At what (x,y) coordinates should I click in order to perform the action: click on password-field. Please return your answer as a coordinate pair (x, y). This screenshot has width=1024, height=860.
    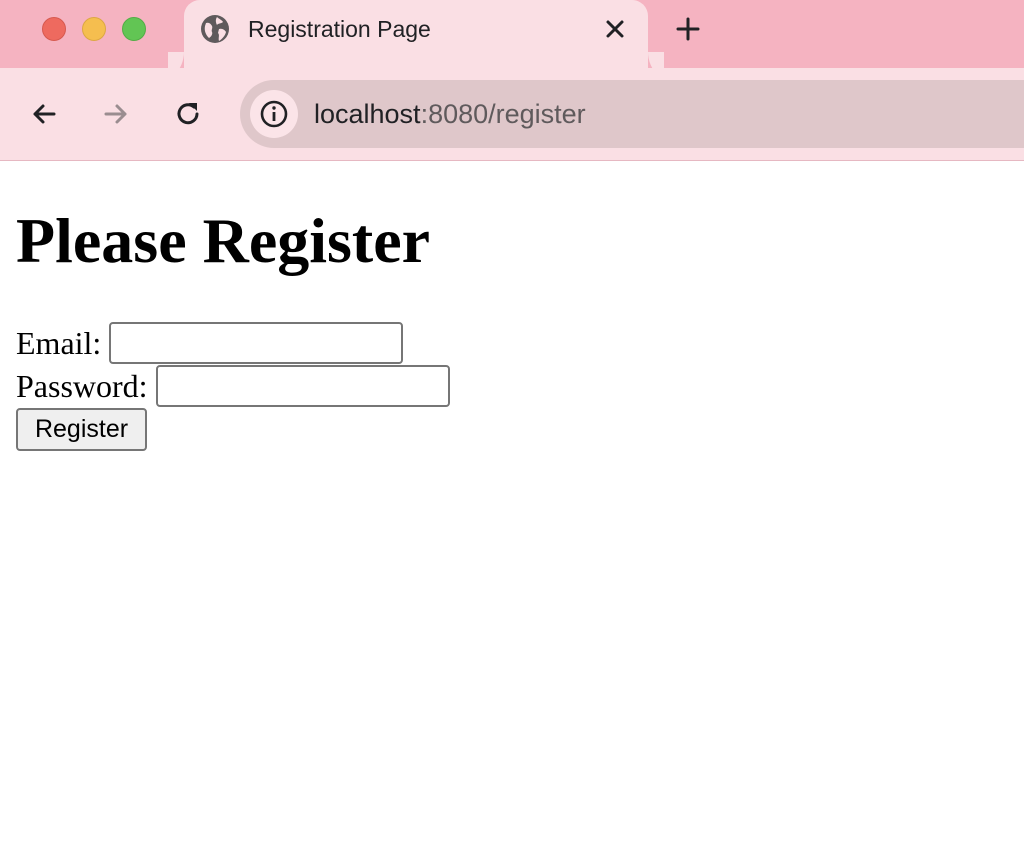
    Looking at the image, I should click on (302, 386).